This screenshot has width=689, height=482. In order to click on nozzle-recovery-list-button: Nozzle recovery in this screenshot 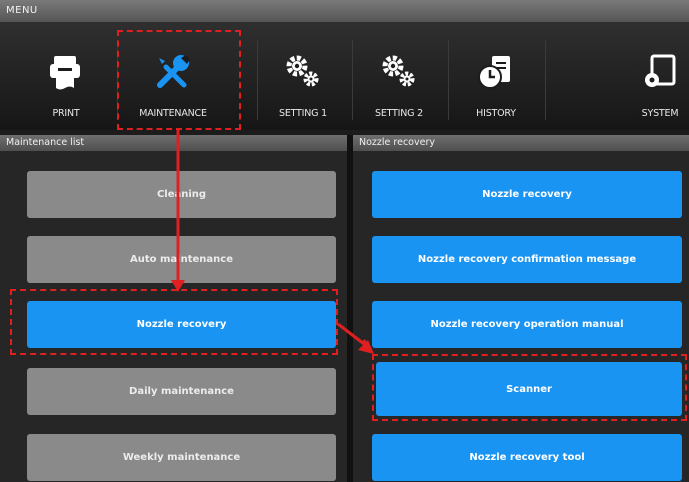, I will do `click(181, 324)`.